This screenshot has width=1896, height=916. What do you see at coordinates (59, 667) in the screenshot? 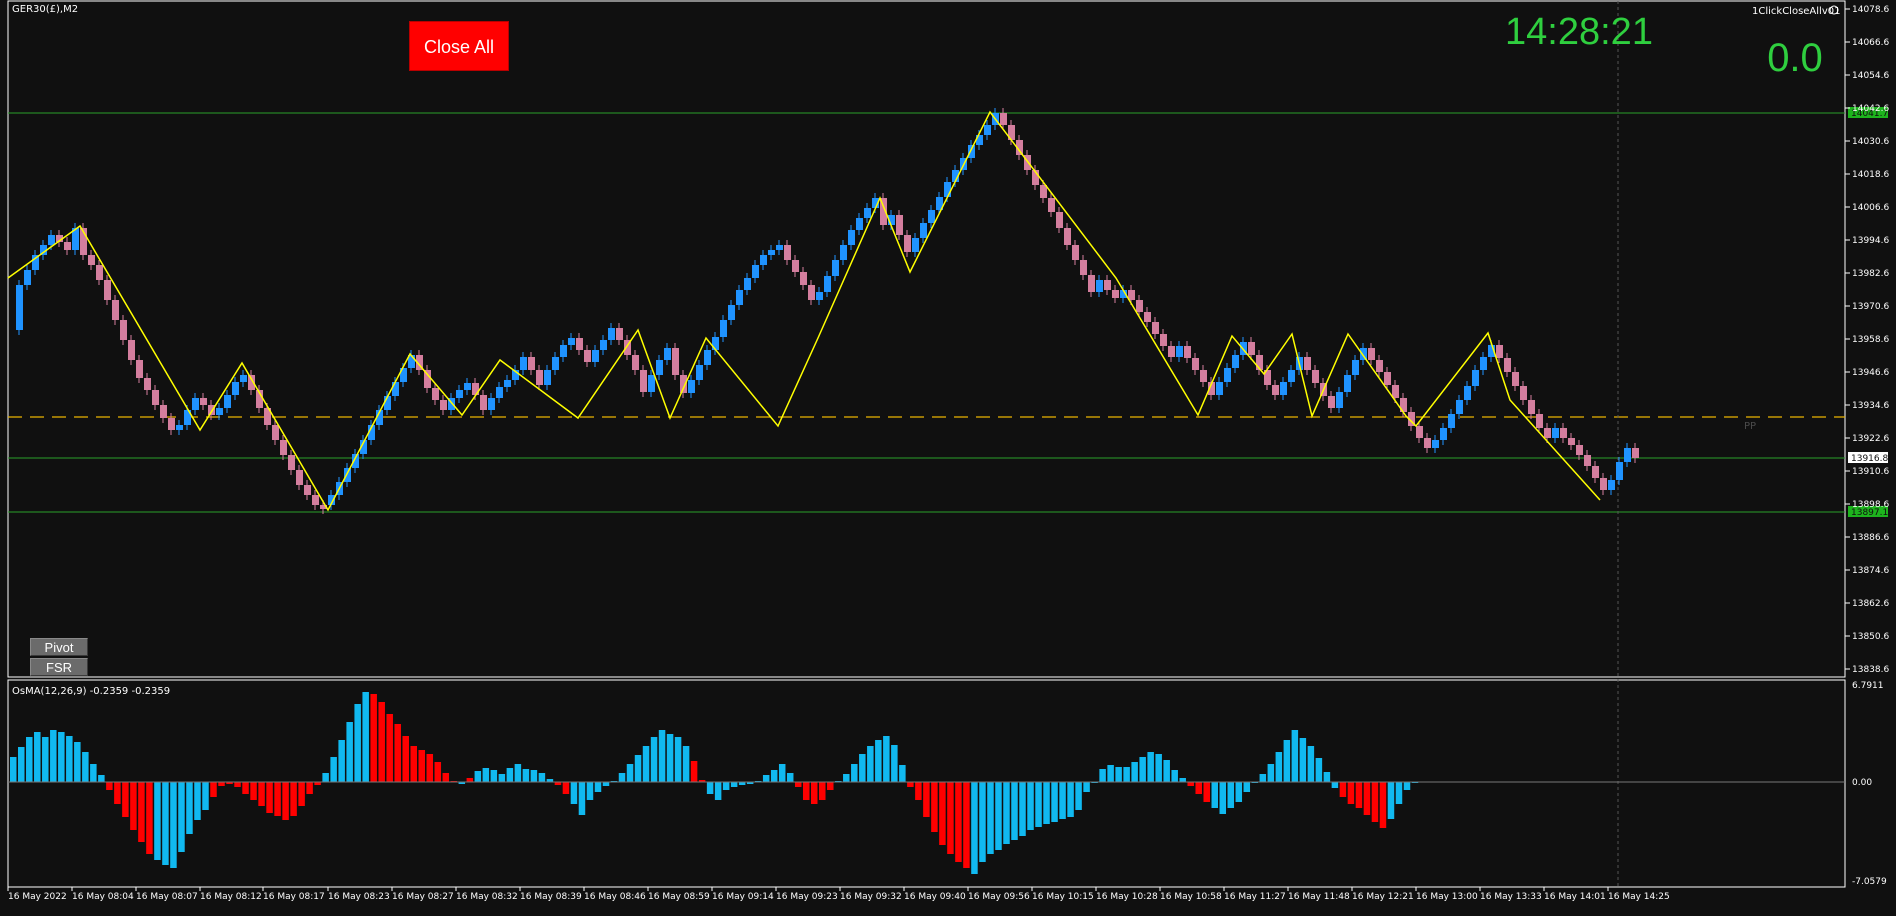
I see `fsr-button: FSR` at bounding box center [59, 667].